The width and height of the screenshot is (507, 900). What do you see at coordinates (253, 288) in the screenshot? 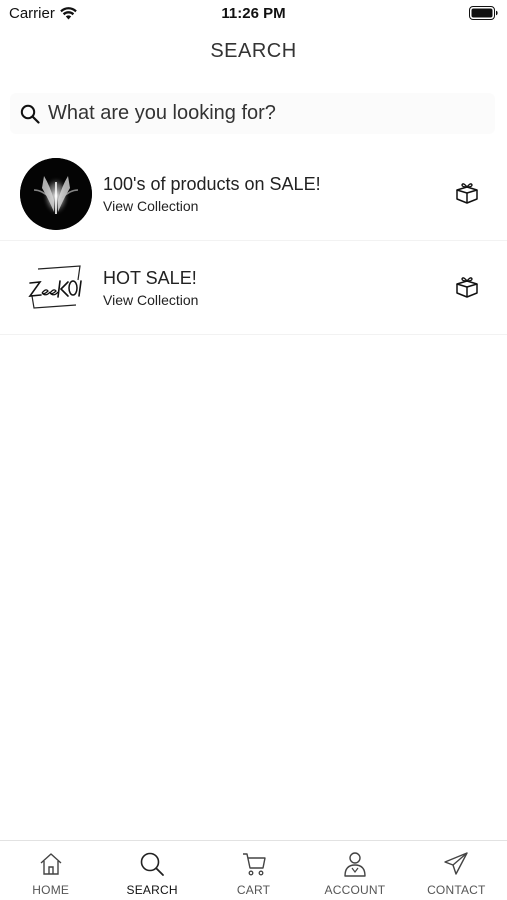
I see `list-item: HOT SALE! View Collection` at bounding box center [253, 288].